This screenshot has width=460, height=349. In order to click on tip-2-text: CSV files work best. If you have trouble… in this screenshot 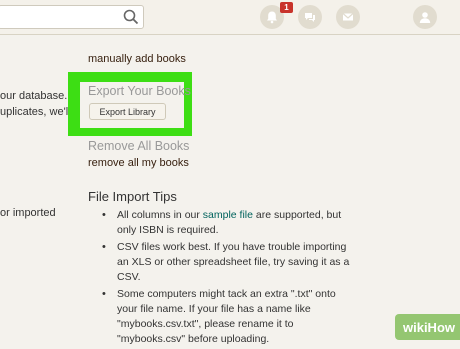, I will do `click(233, 262)`.